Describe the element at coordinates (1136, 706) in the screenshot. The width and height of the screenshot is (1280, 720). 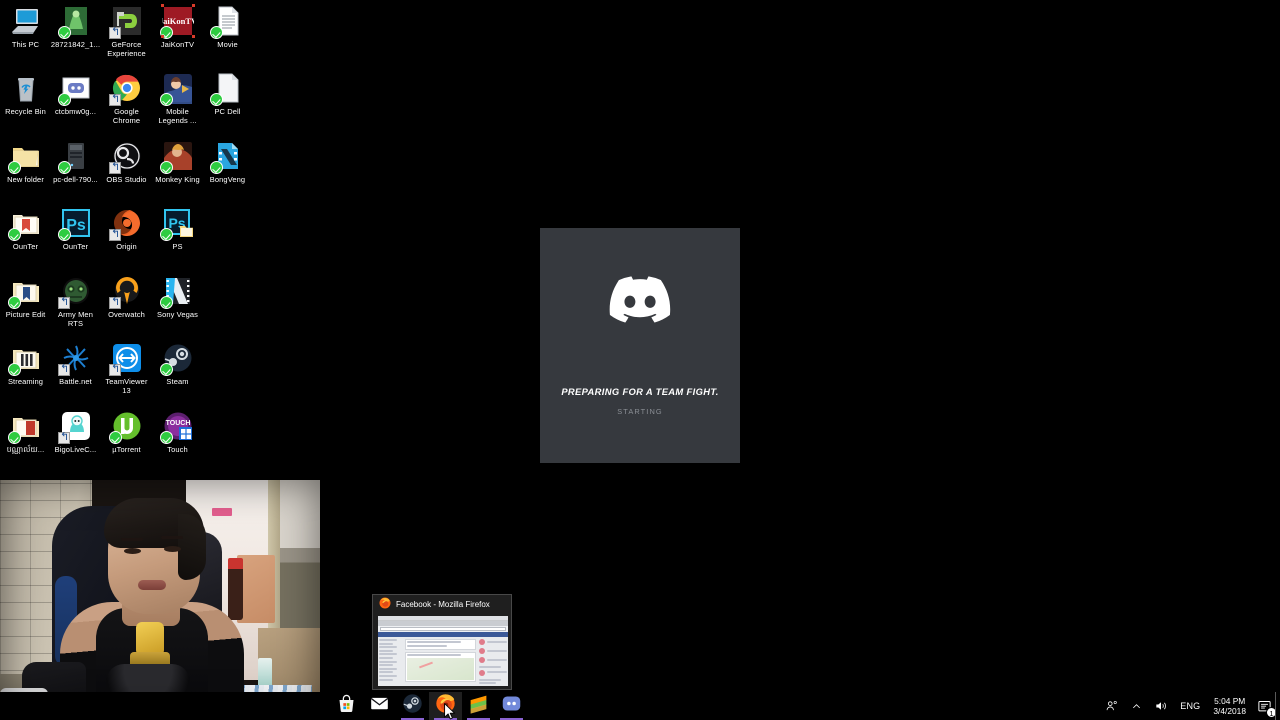
I see `chevron-up-icon` at that location.